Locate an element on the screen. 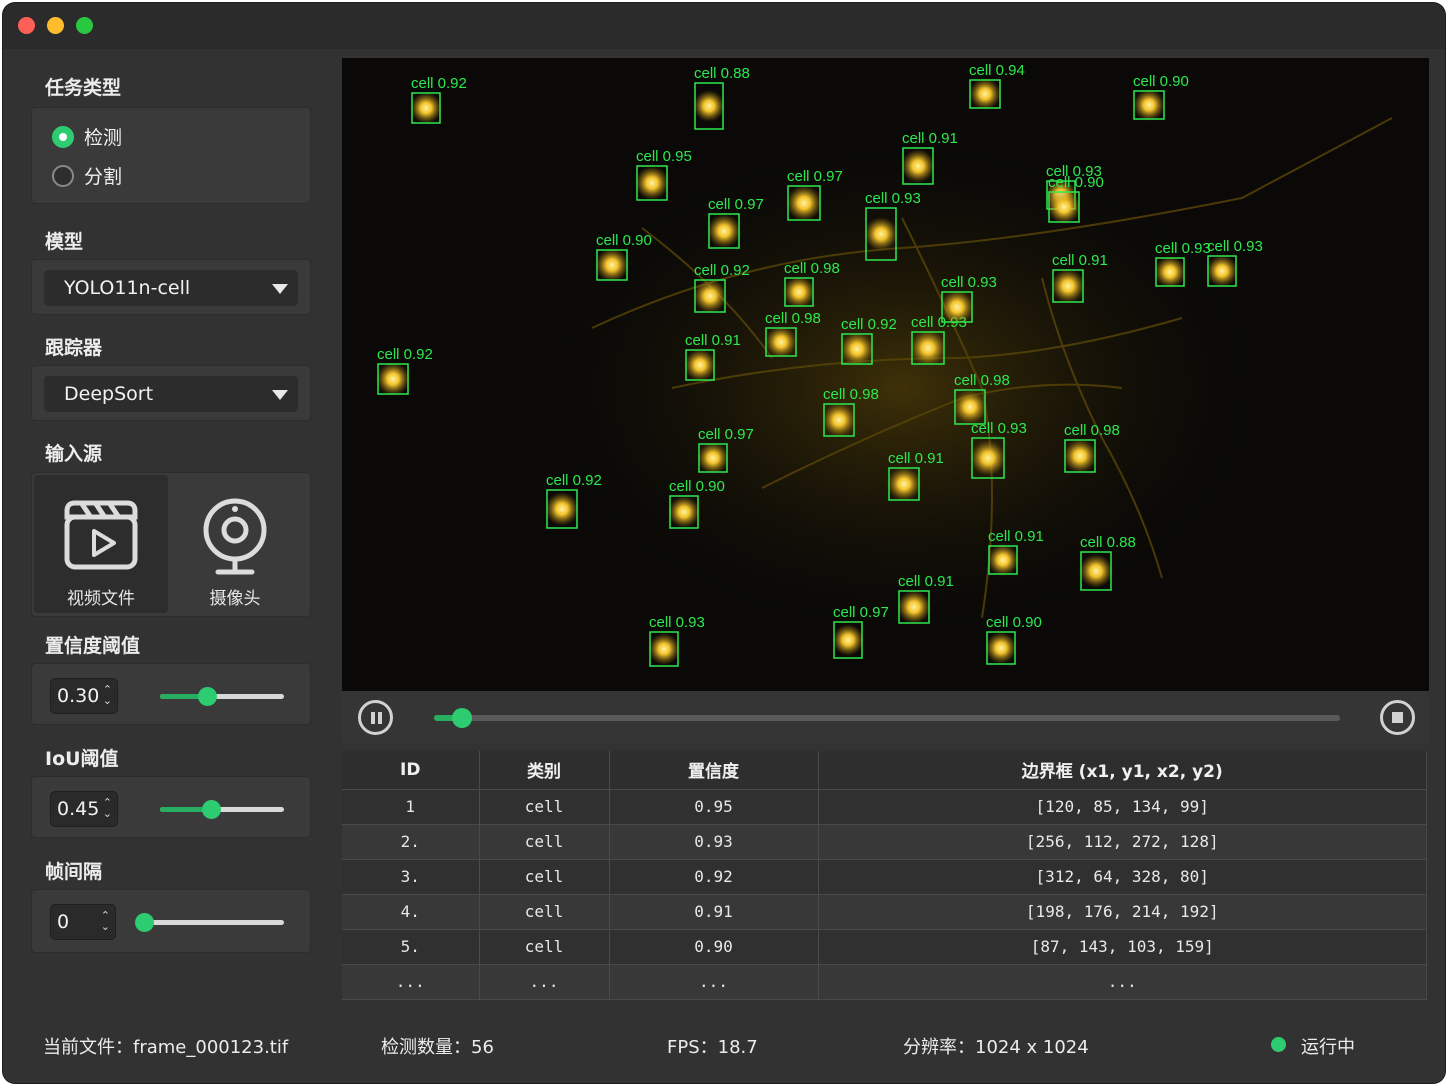 The width and height of the screenshot is (1448, 1086). close-window-button is located at coordinates (26, 25).